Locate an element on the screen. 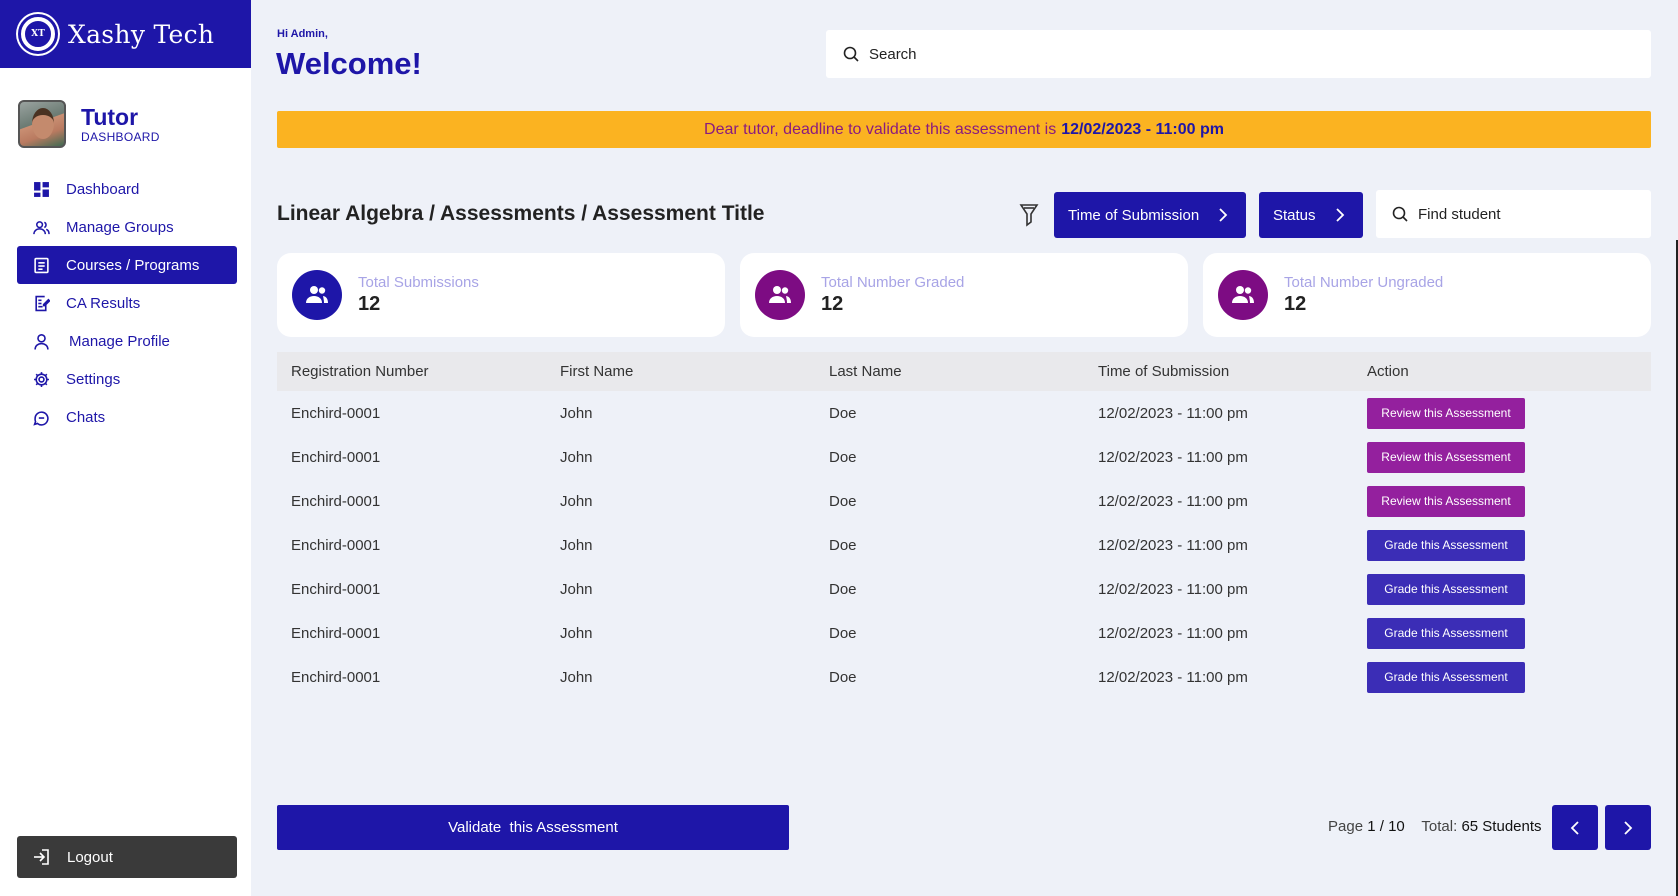 The image size is (1678, 896). banner-deadline: 12/02/2023 - 11:00 pm is located at coordinates (1142, 129).